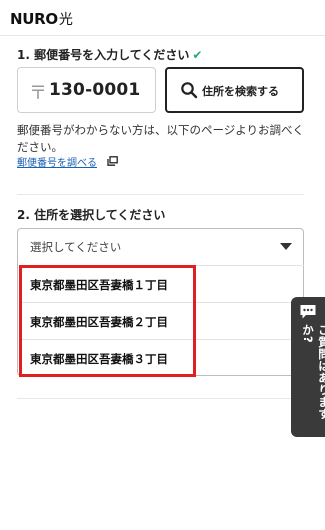 This screenshot has height=530, width=325. Describe the element at coordinates (107, 321) in the screenshot. I see `options-highlight-box` at that location.